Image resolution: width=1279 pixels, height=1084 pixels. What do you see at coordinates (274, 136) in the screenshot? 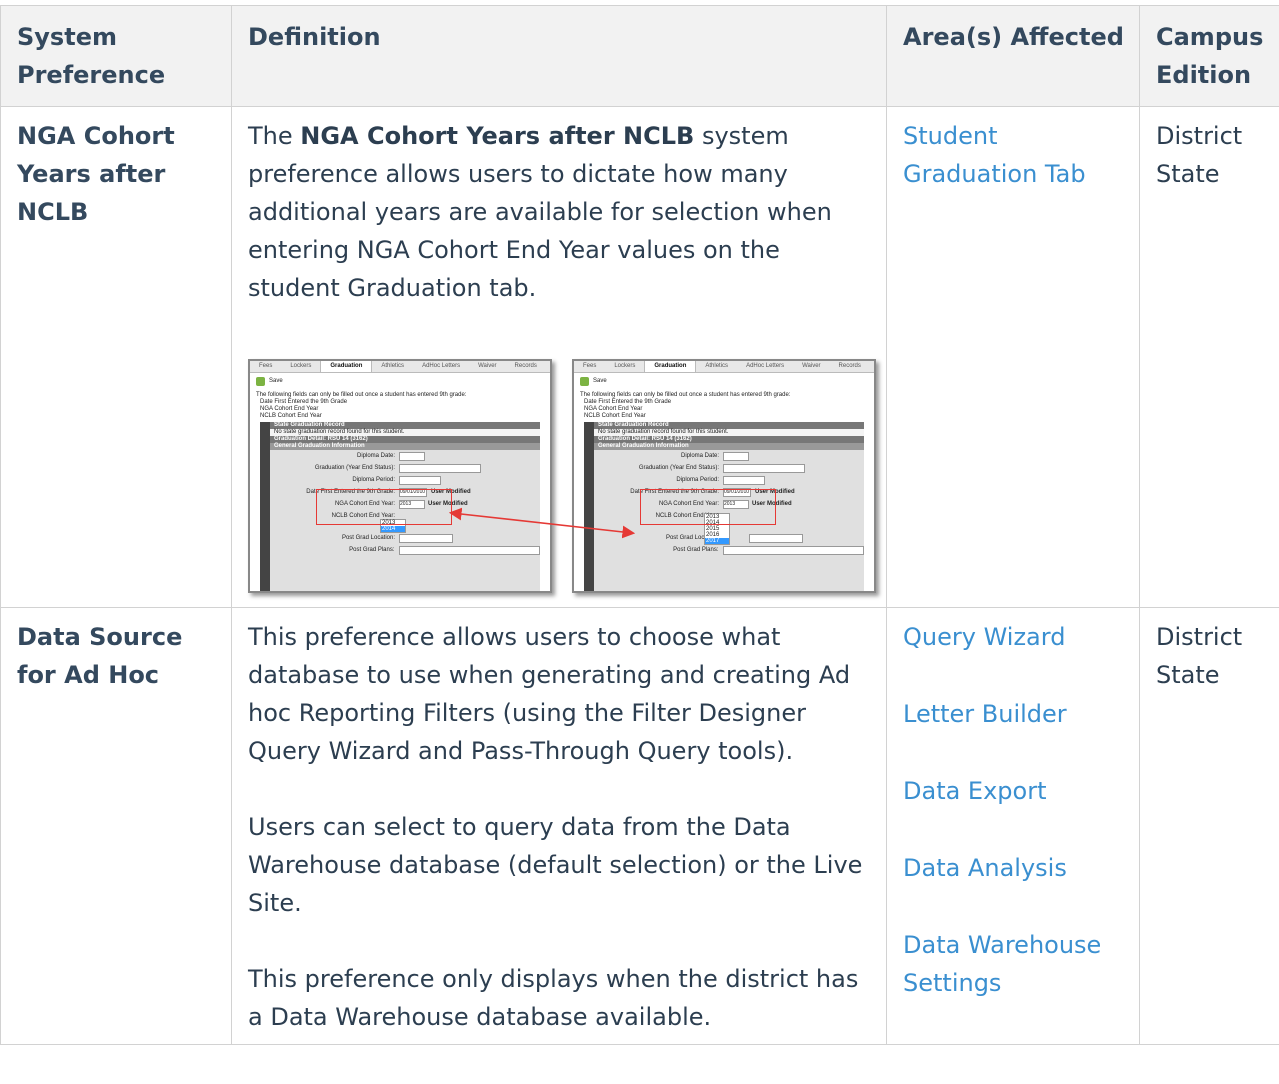
I see `definition-pre: The` at bounding box center [274, 136].